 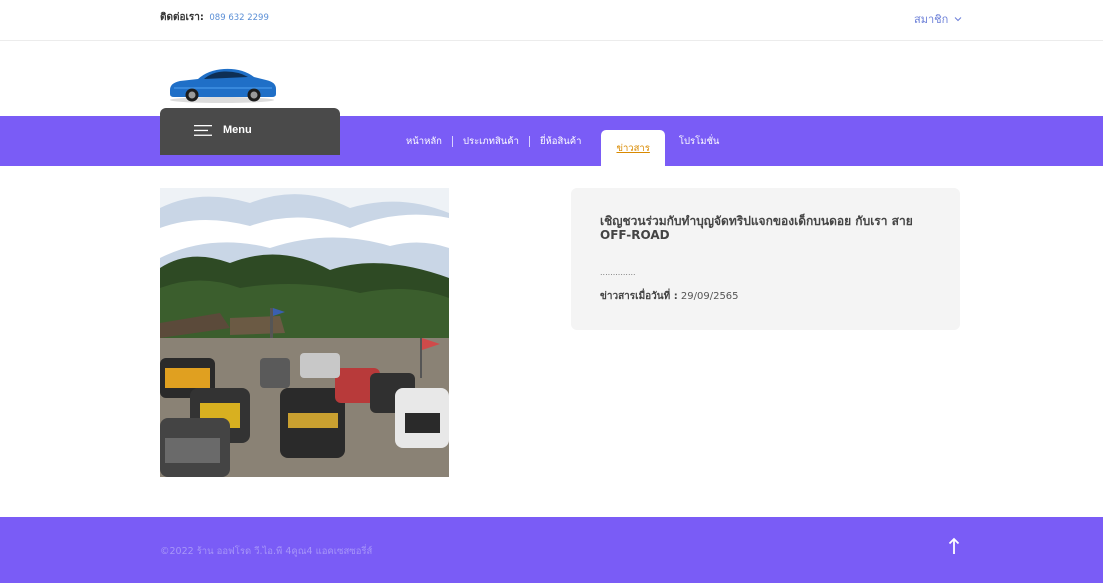 What do you see at coordinates (551, 20) in the screenshot?
I see `top-bar: ติดต่อเรา: 089 632 2299 สมาชิก` at bounding box center [551, 20].